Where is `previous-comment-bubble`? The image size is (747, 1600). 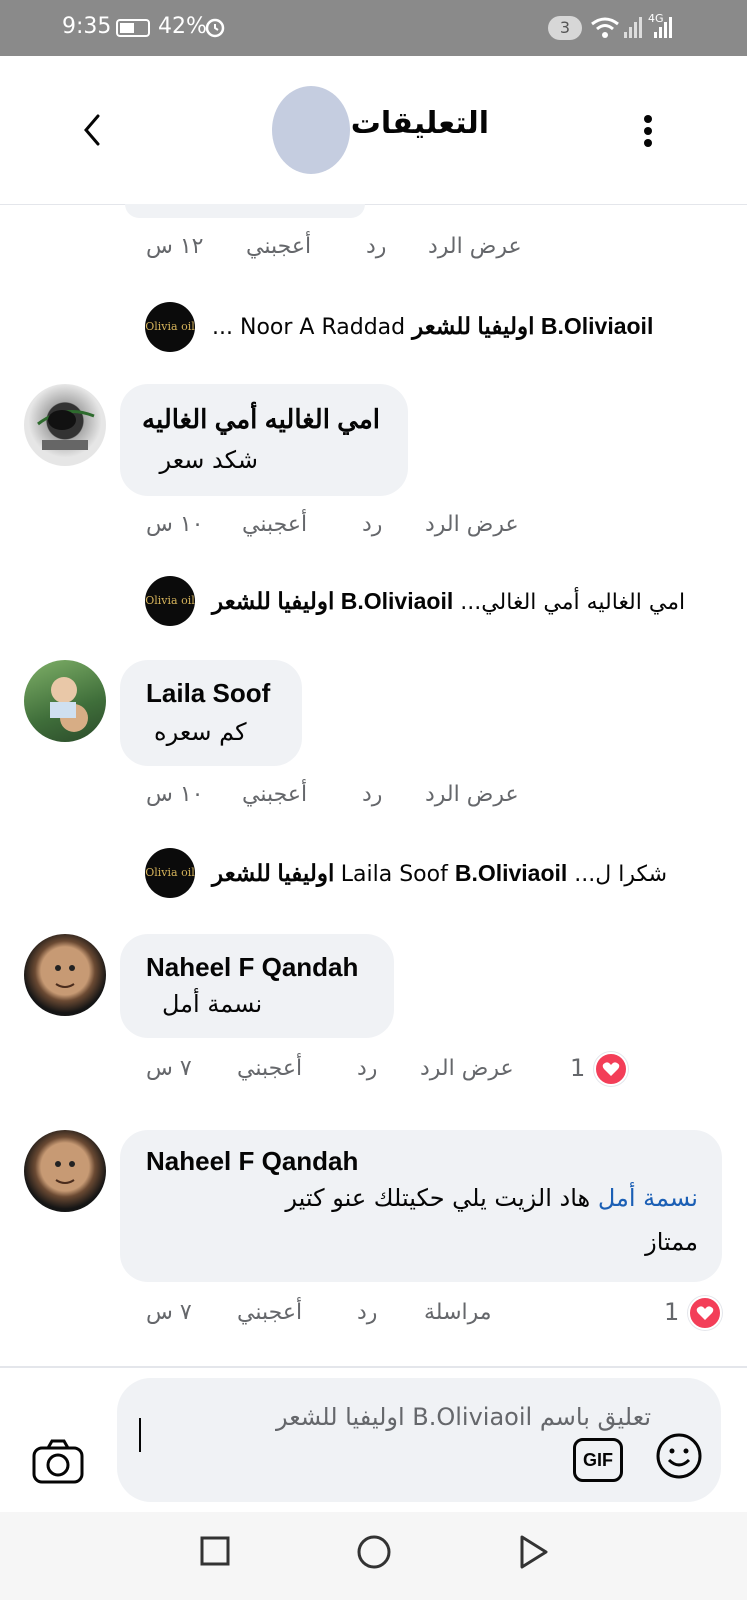
previous-comment-bubble is located at coordinates (245, 211).